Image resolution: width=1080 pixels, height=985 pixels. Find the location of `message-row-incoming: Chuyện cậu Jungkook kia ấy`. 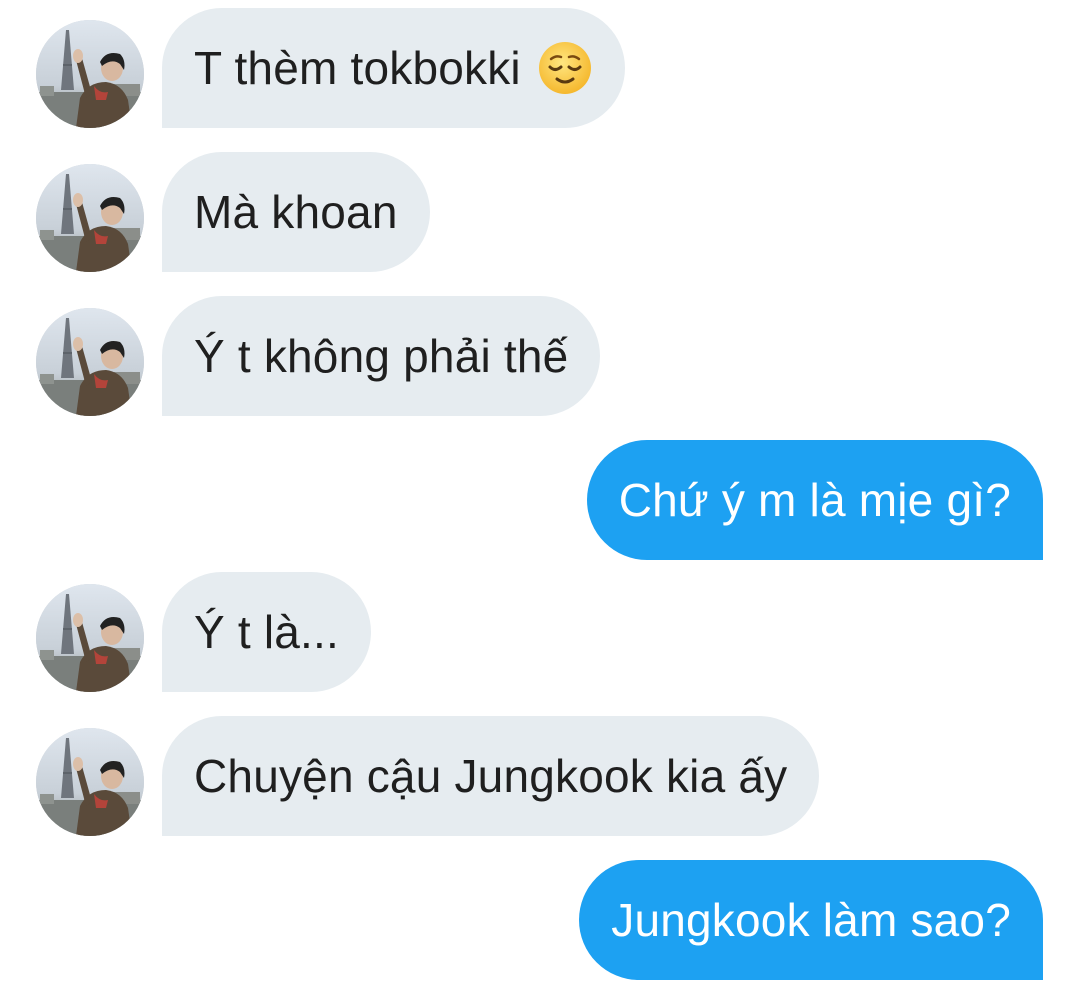

message-row-incoming: Chuyện cậu Jungkook kia ấy is located at coordinates (540, 775).